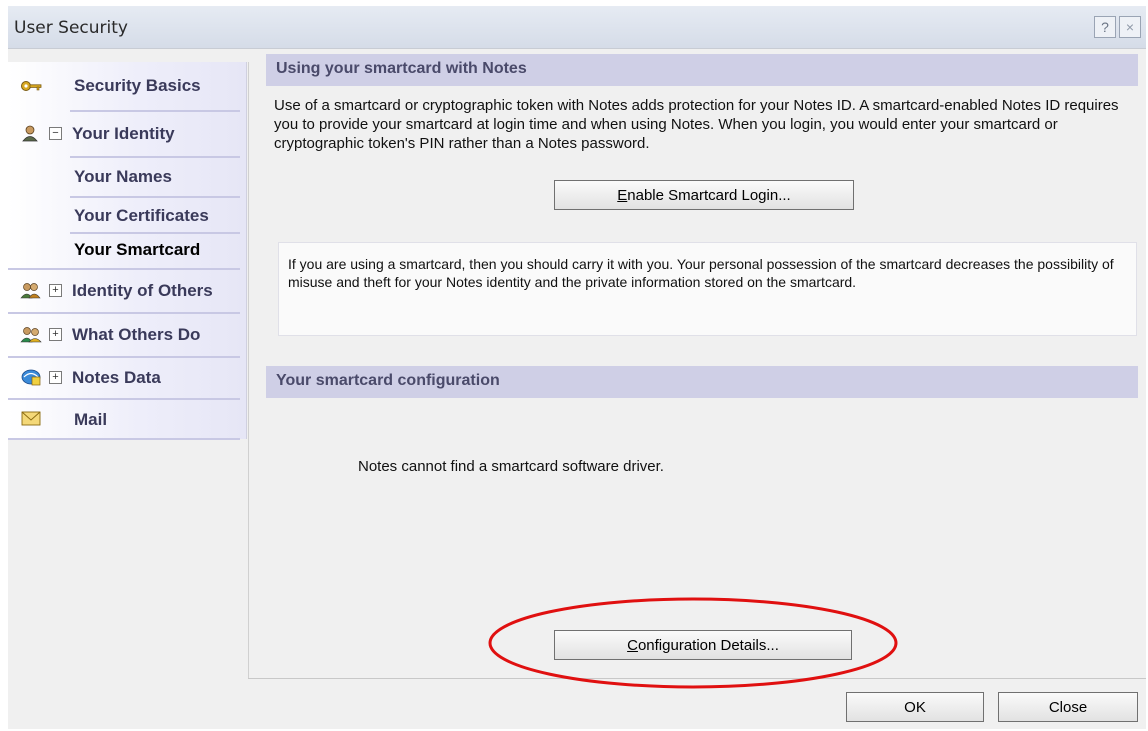  Describe the element at coordinates (124, 419) in the screenshot. I see `nav-item-mail: Mail` at that location.